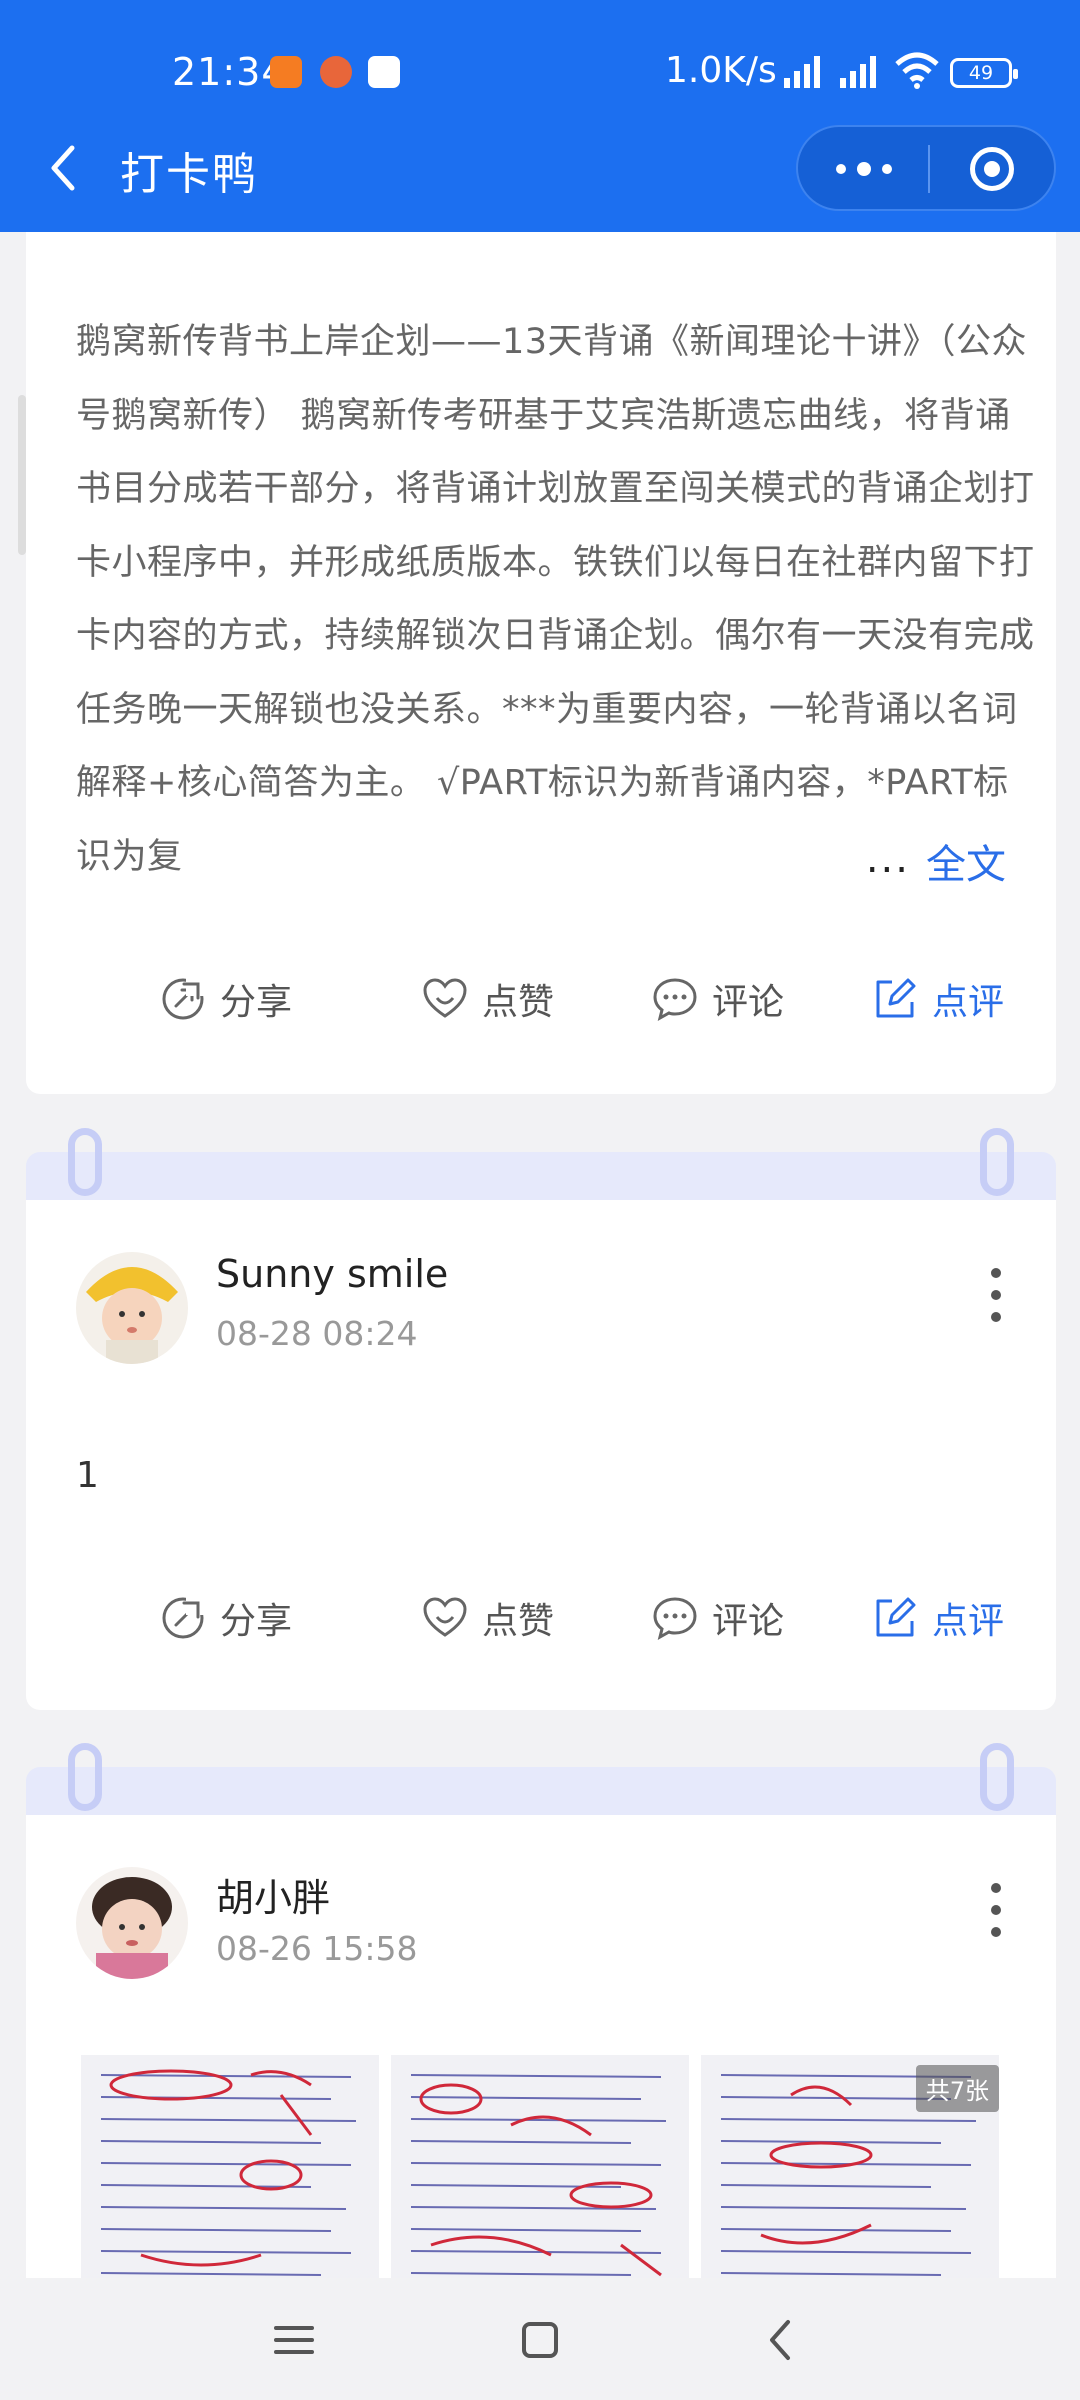  Describe the element at coordinates (87, 1475) in the screenshot. I see `post-text: 1` at that location.